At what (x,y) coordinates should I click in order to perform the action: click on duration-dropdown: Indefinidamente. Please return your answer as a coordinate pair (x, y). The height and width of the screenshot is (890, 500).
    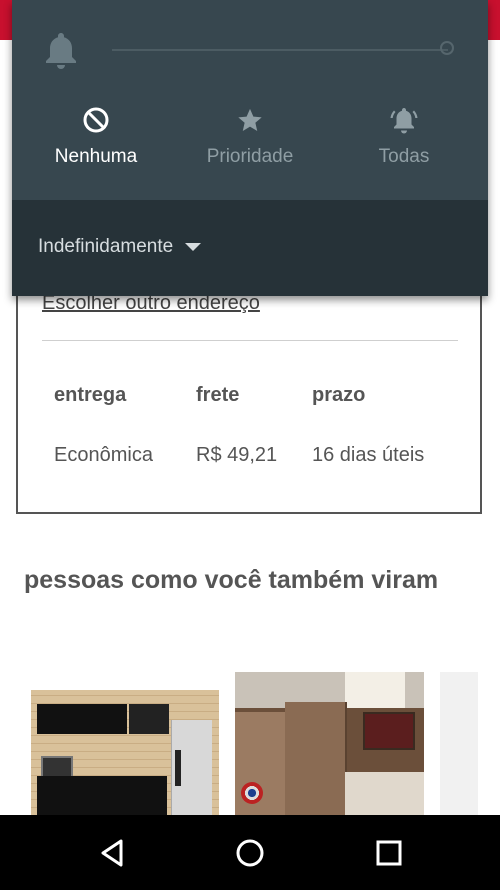
    Looking at the image, I should click on (120, 247).